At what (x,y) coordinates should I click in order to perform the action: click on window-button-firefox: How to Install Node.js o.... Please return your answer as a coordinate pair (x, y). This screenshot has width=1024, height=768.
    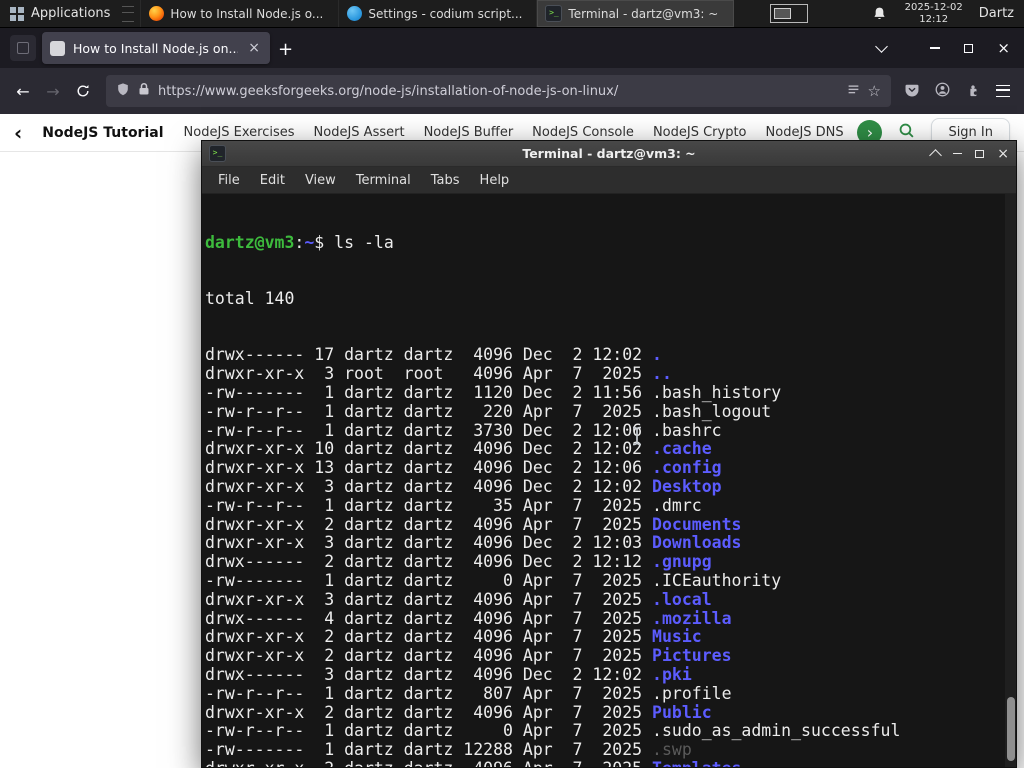
    Looking at the image, I should click on (239, 13).